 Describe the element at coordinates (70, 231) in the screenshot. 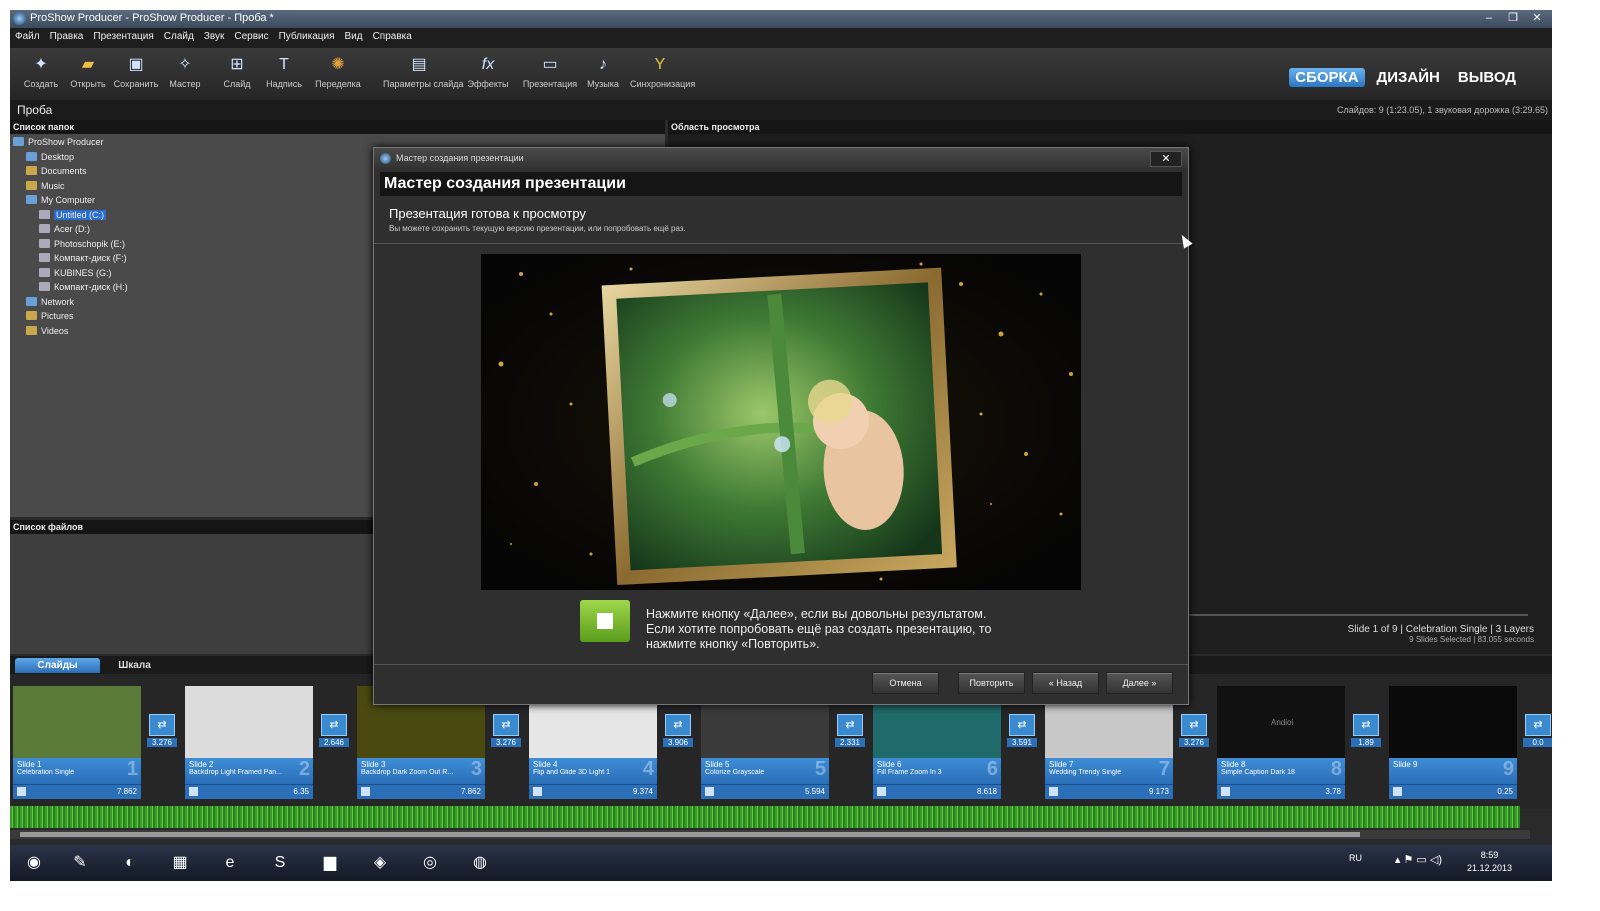

I see `folder-tree-item: Acer (D:)` at that location.